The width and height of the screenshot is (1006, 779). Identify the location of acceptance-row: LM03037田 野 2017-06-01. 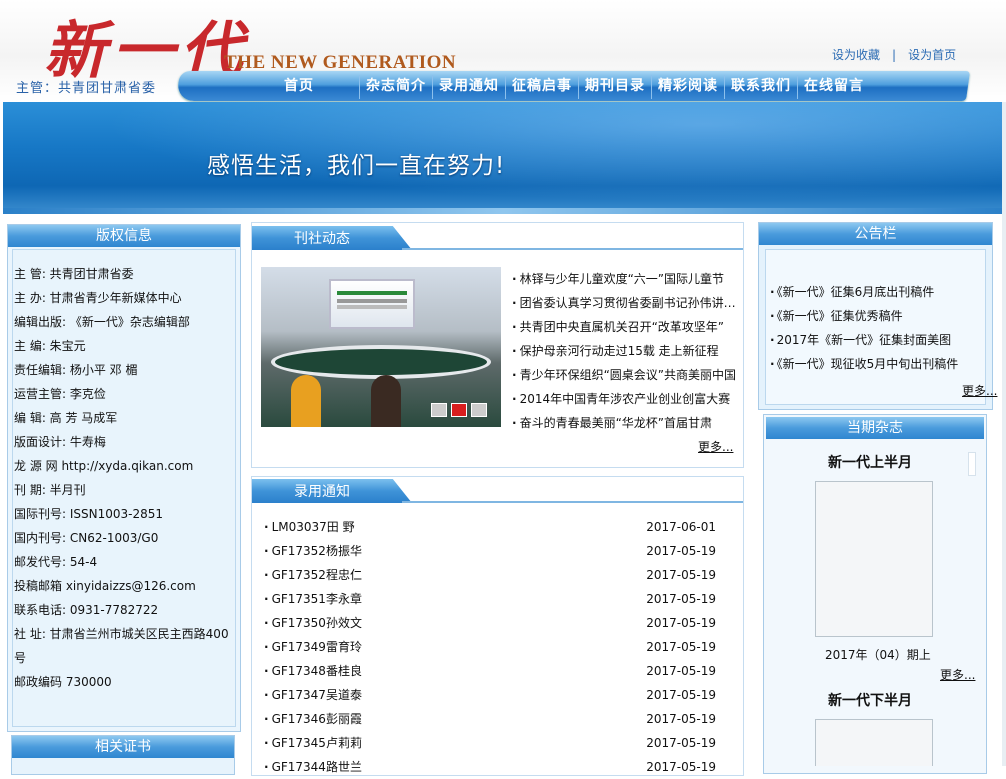
(490, 527).